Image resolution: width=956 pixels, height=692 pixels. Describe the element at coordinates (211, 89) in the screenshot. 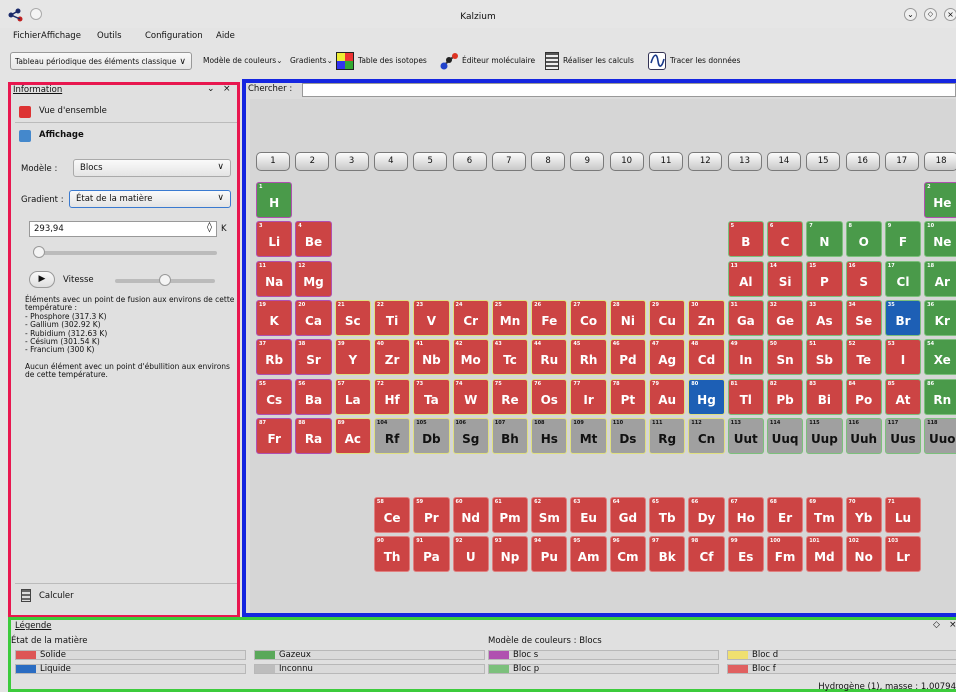

I see `sidebar-float-button: ⌄` at that location.